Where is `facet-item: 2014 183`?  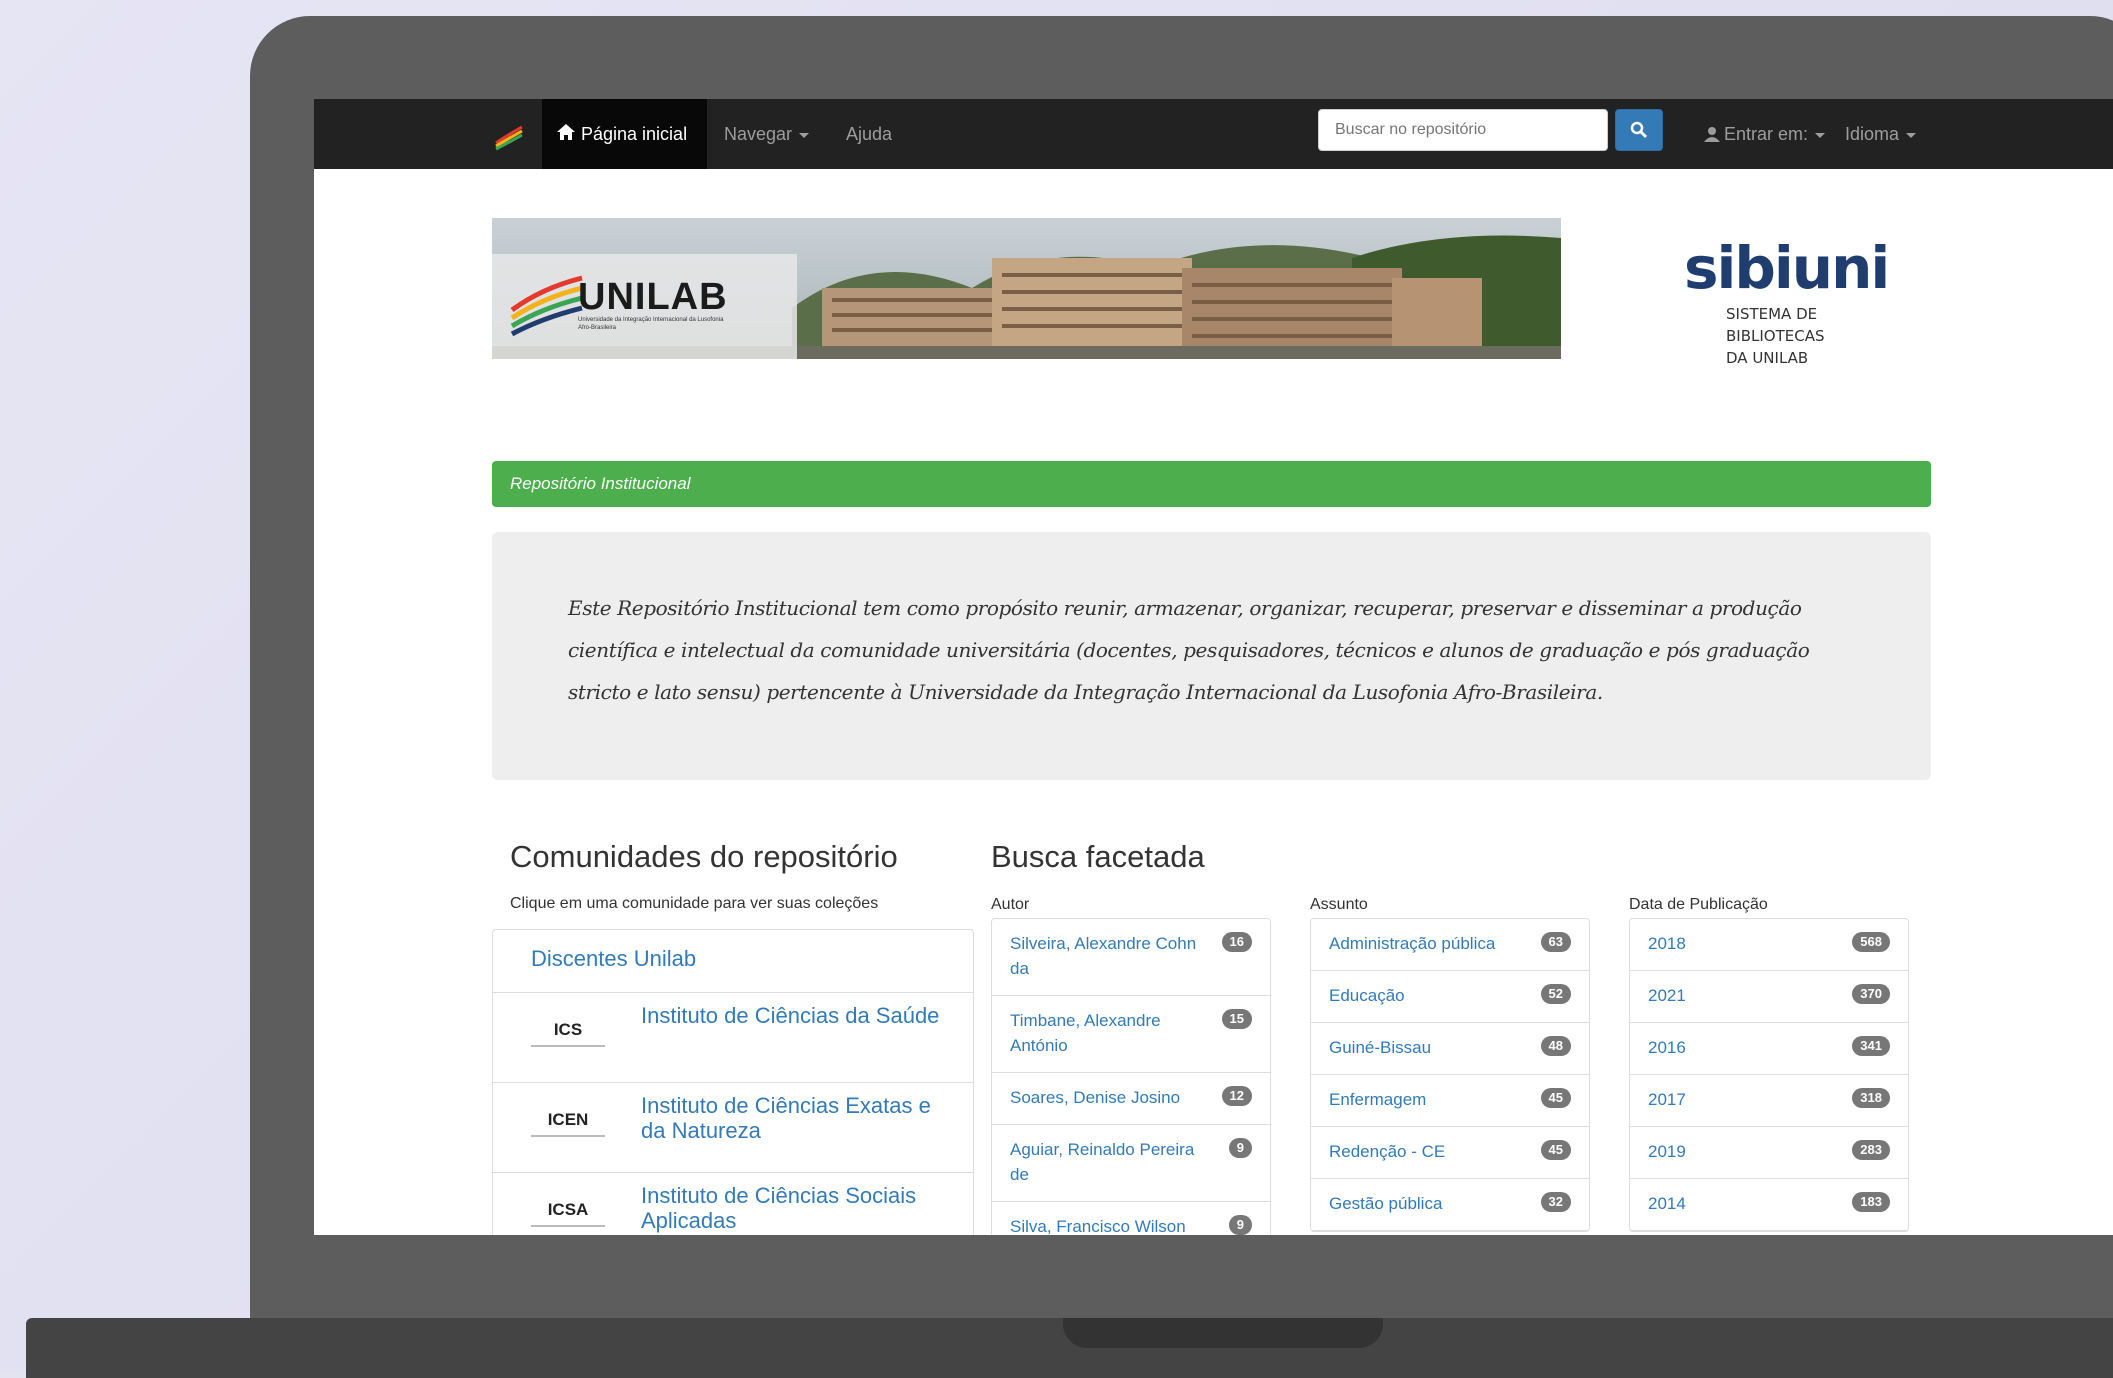 facet-item: 2014 183 is located at coordinates (1769, 1205).